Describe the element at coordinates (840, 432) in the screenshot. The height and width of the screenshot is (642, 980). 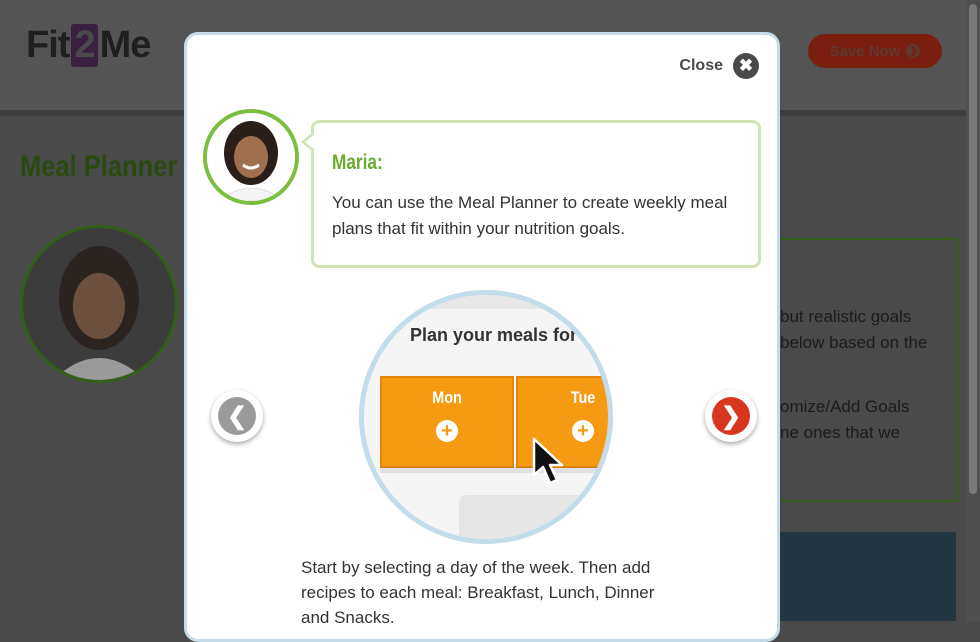
I see `goals-panel-text-4: ne ones that we` at that location.